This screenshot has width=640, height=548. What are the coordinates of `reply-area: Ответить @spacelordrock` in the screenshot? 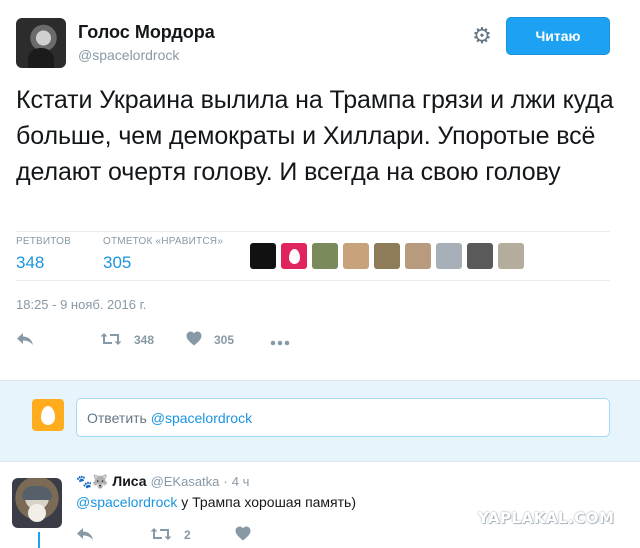 It's located at (320, 421).